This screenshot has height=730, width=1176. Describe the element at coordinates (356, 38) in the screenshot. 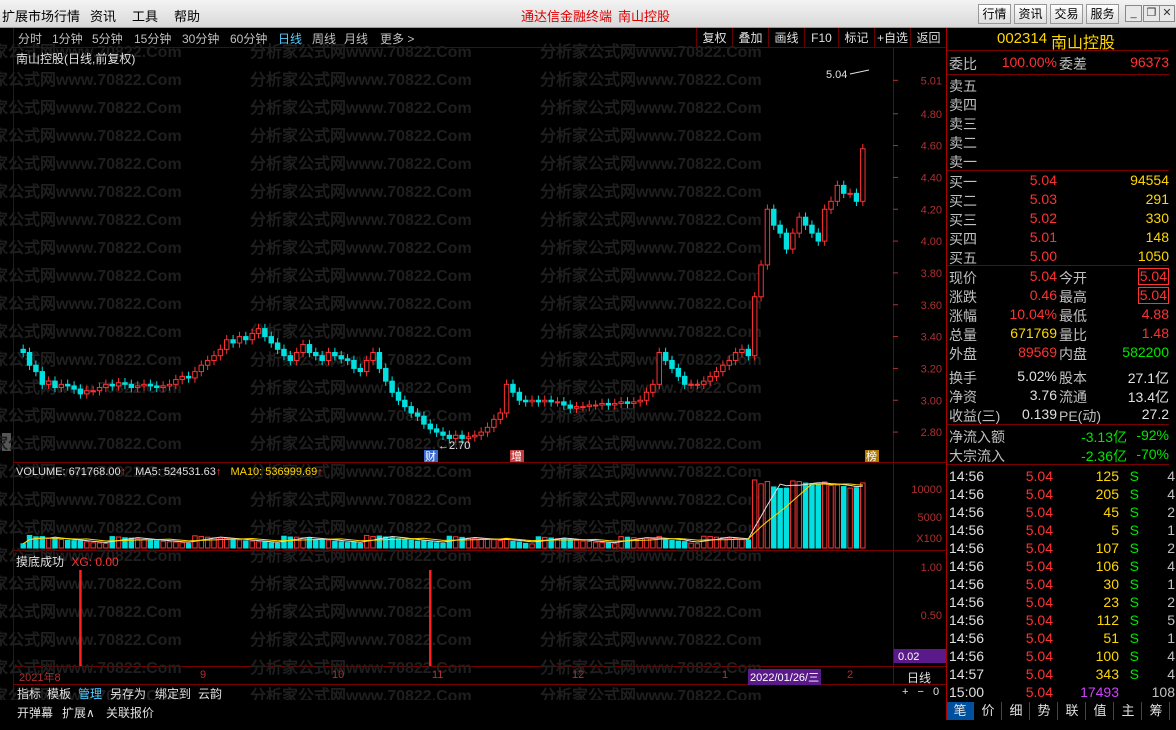

I see `period-tab-8: 月线` at that location.